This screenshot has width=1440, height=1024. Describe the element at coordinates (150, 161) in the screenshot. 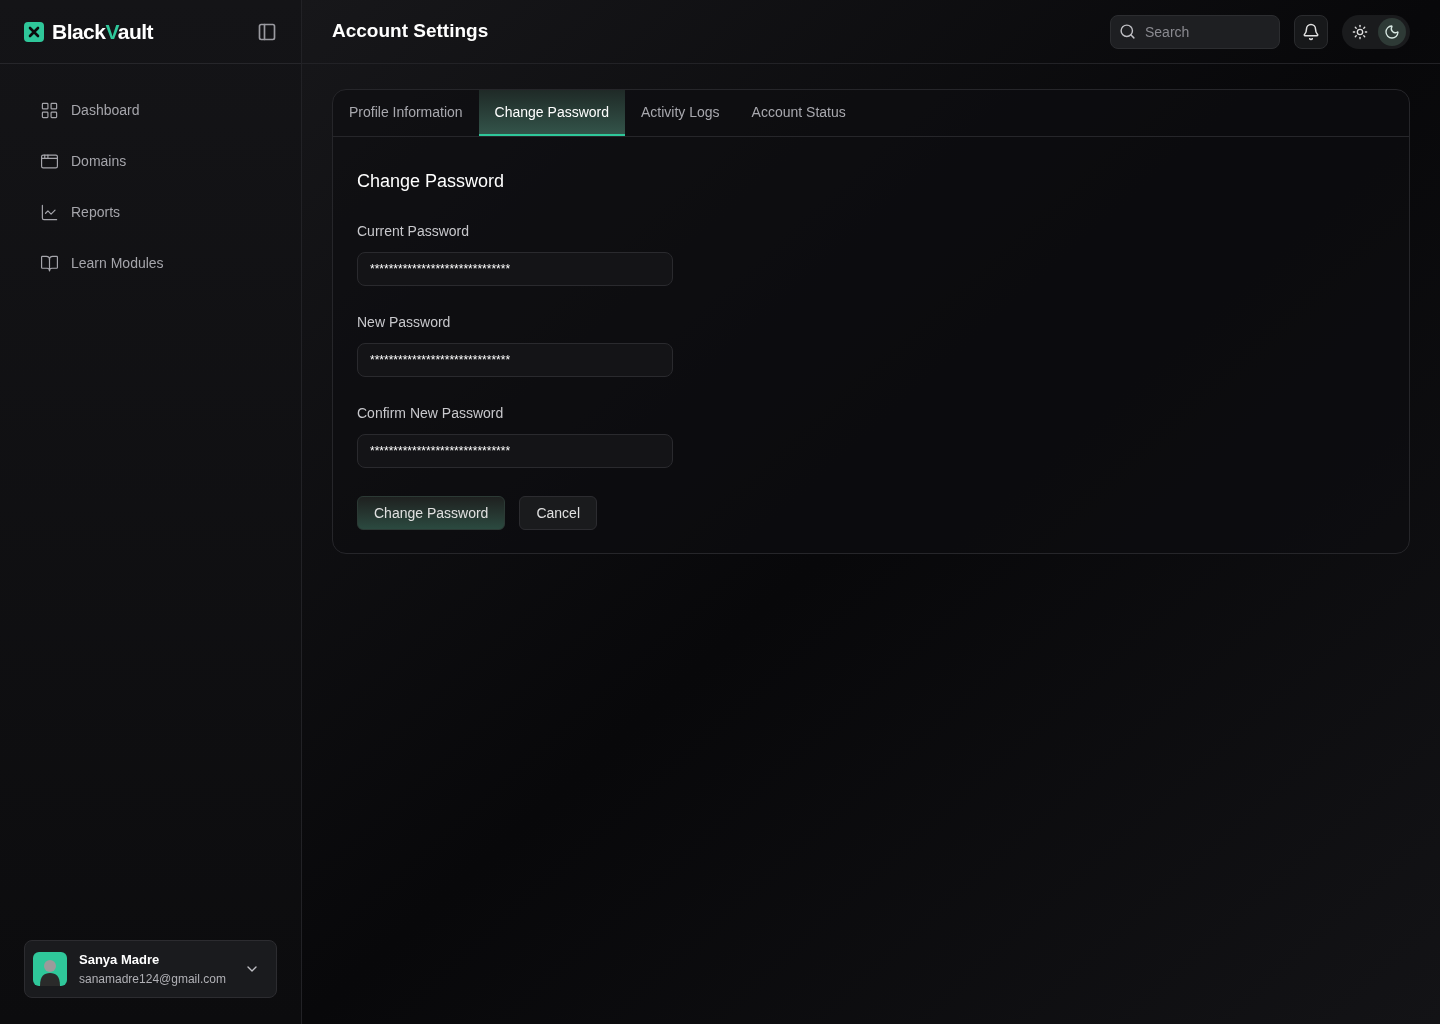

I see `sidebar-item: Domains` at that location.